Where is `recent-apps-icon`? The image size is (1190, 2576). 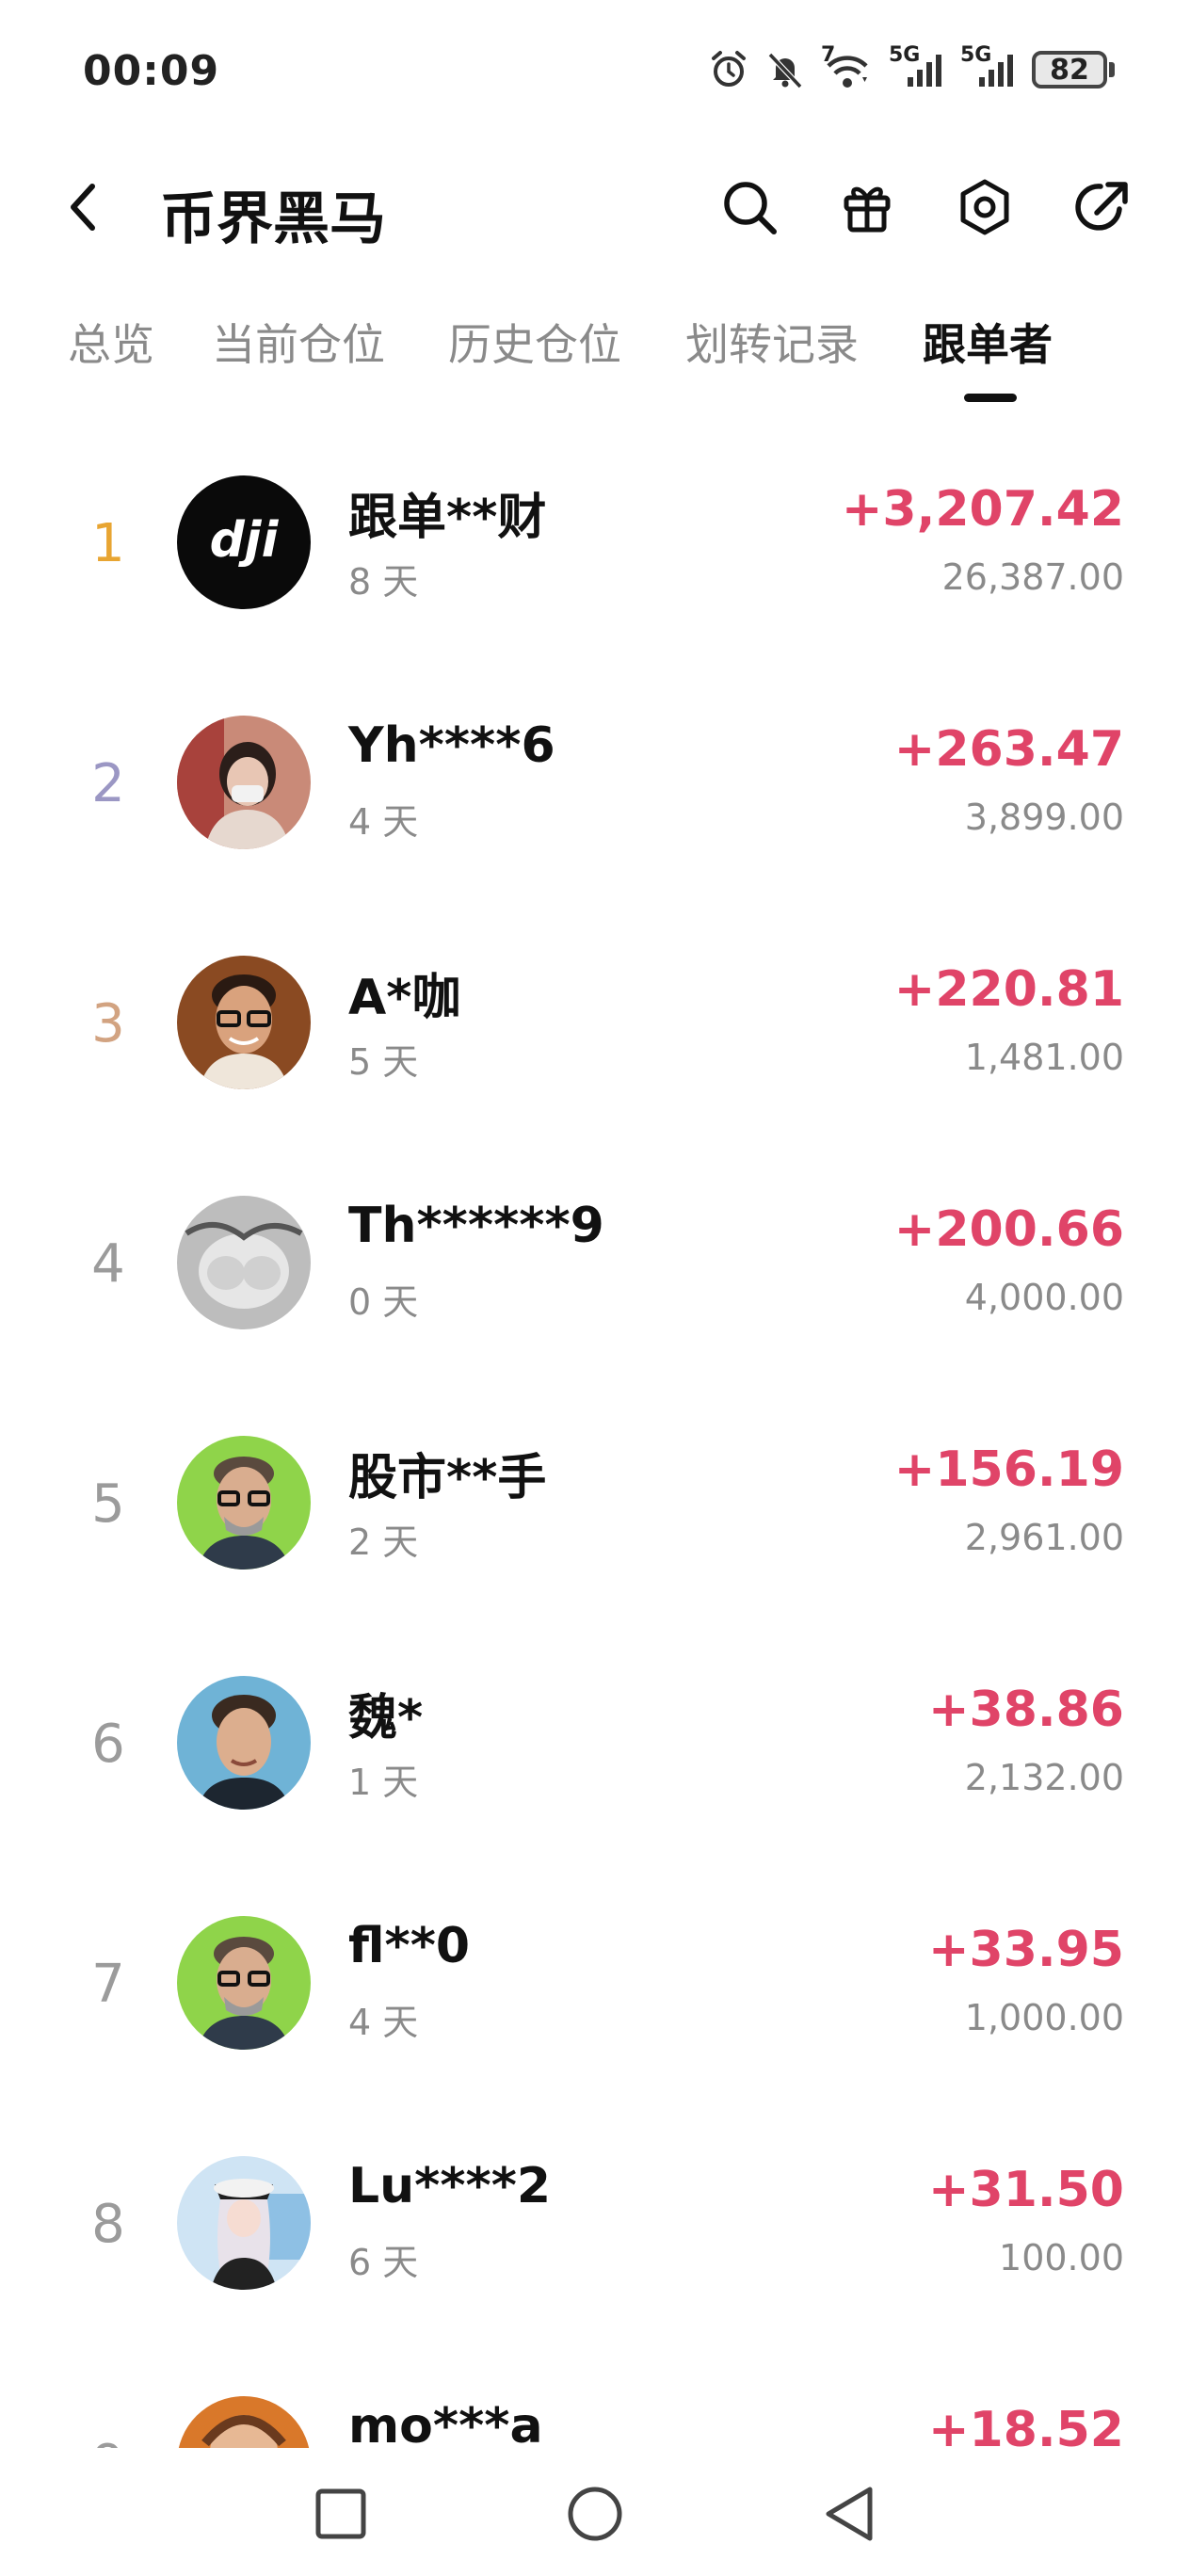
recent-apps-icon is located at coordinates (340, 2513).